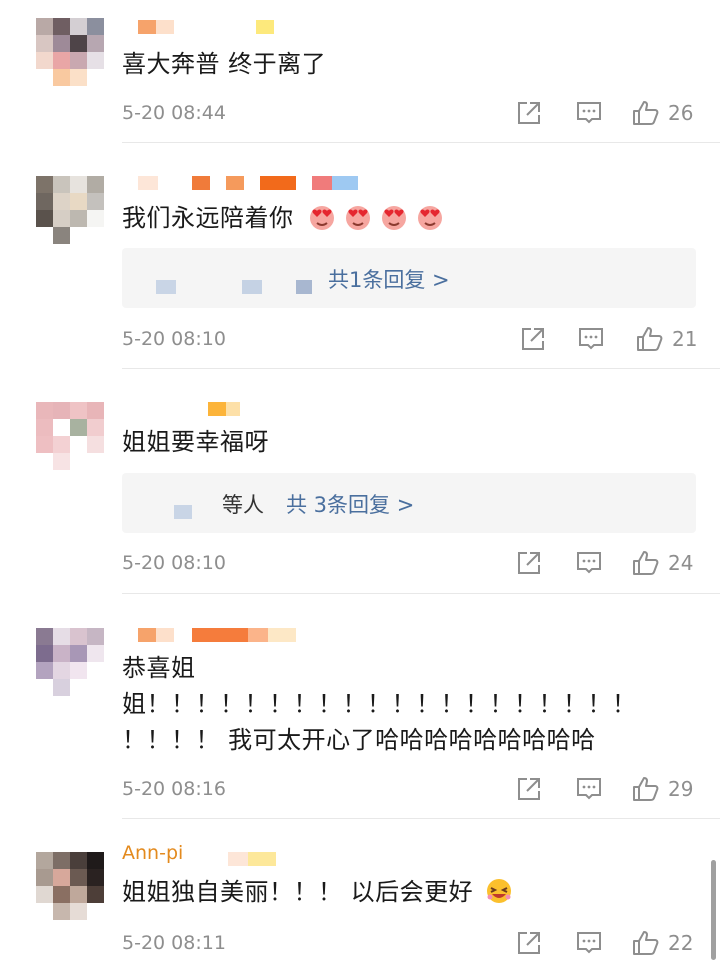 This screenshot has width=720, height=969. Describe the element at coordinates (380, 218) in the screenshot. I see `heart-eyes-emoji-group` at that location.